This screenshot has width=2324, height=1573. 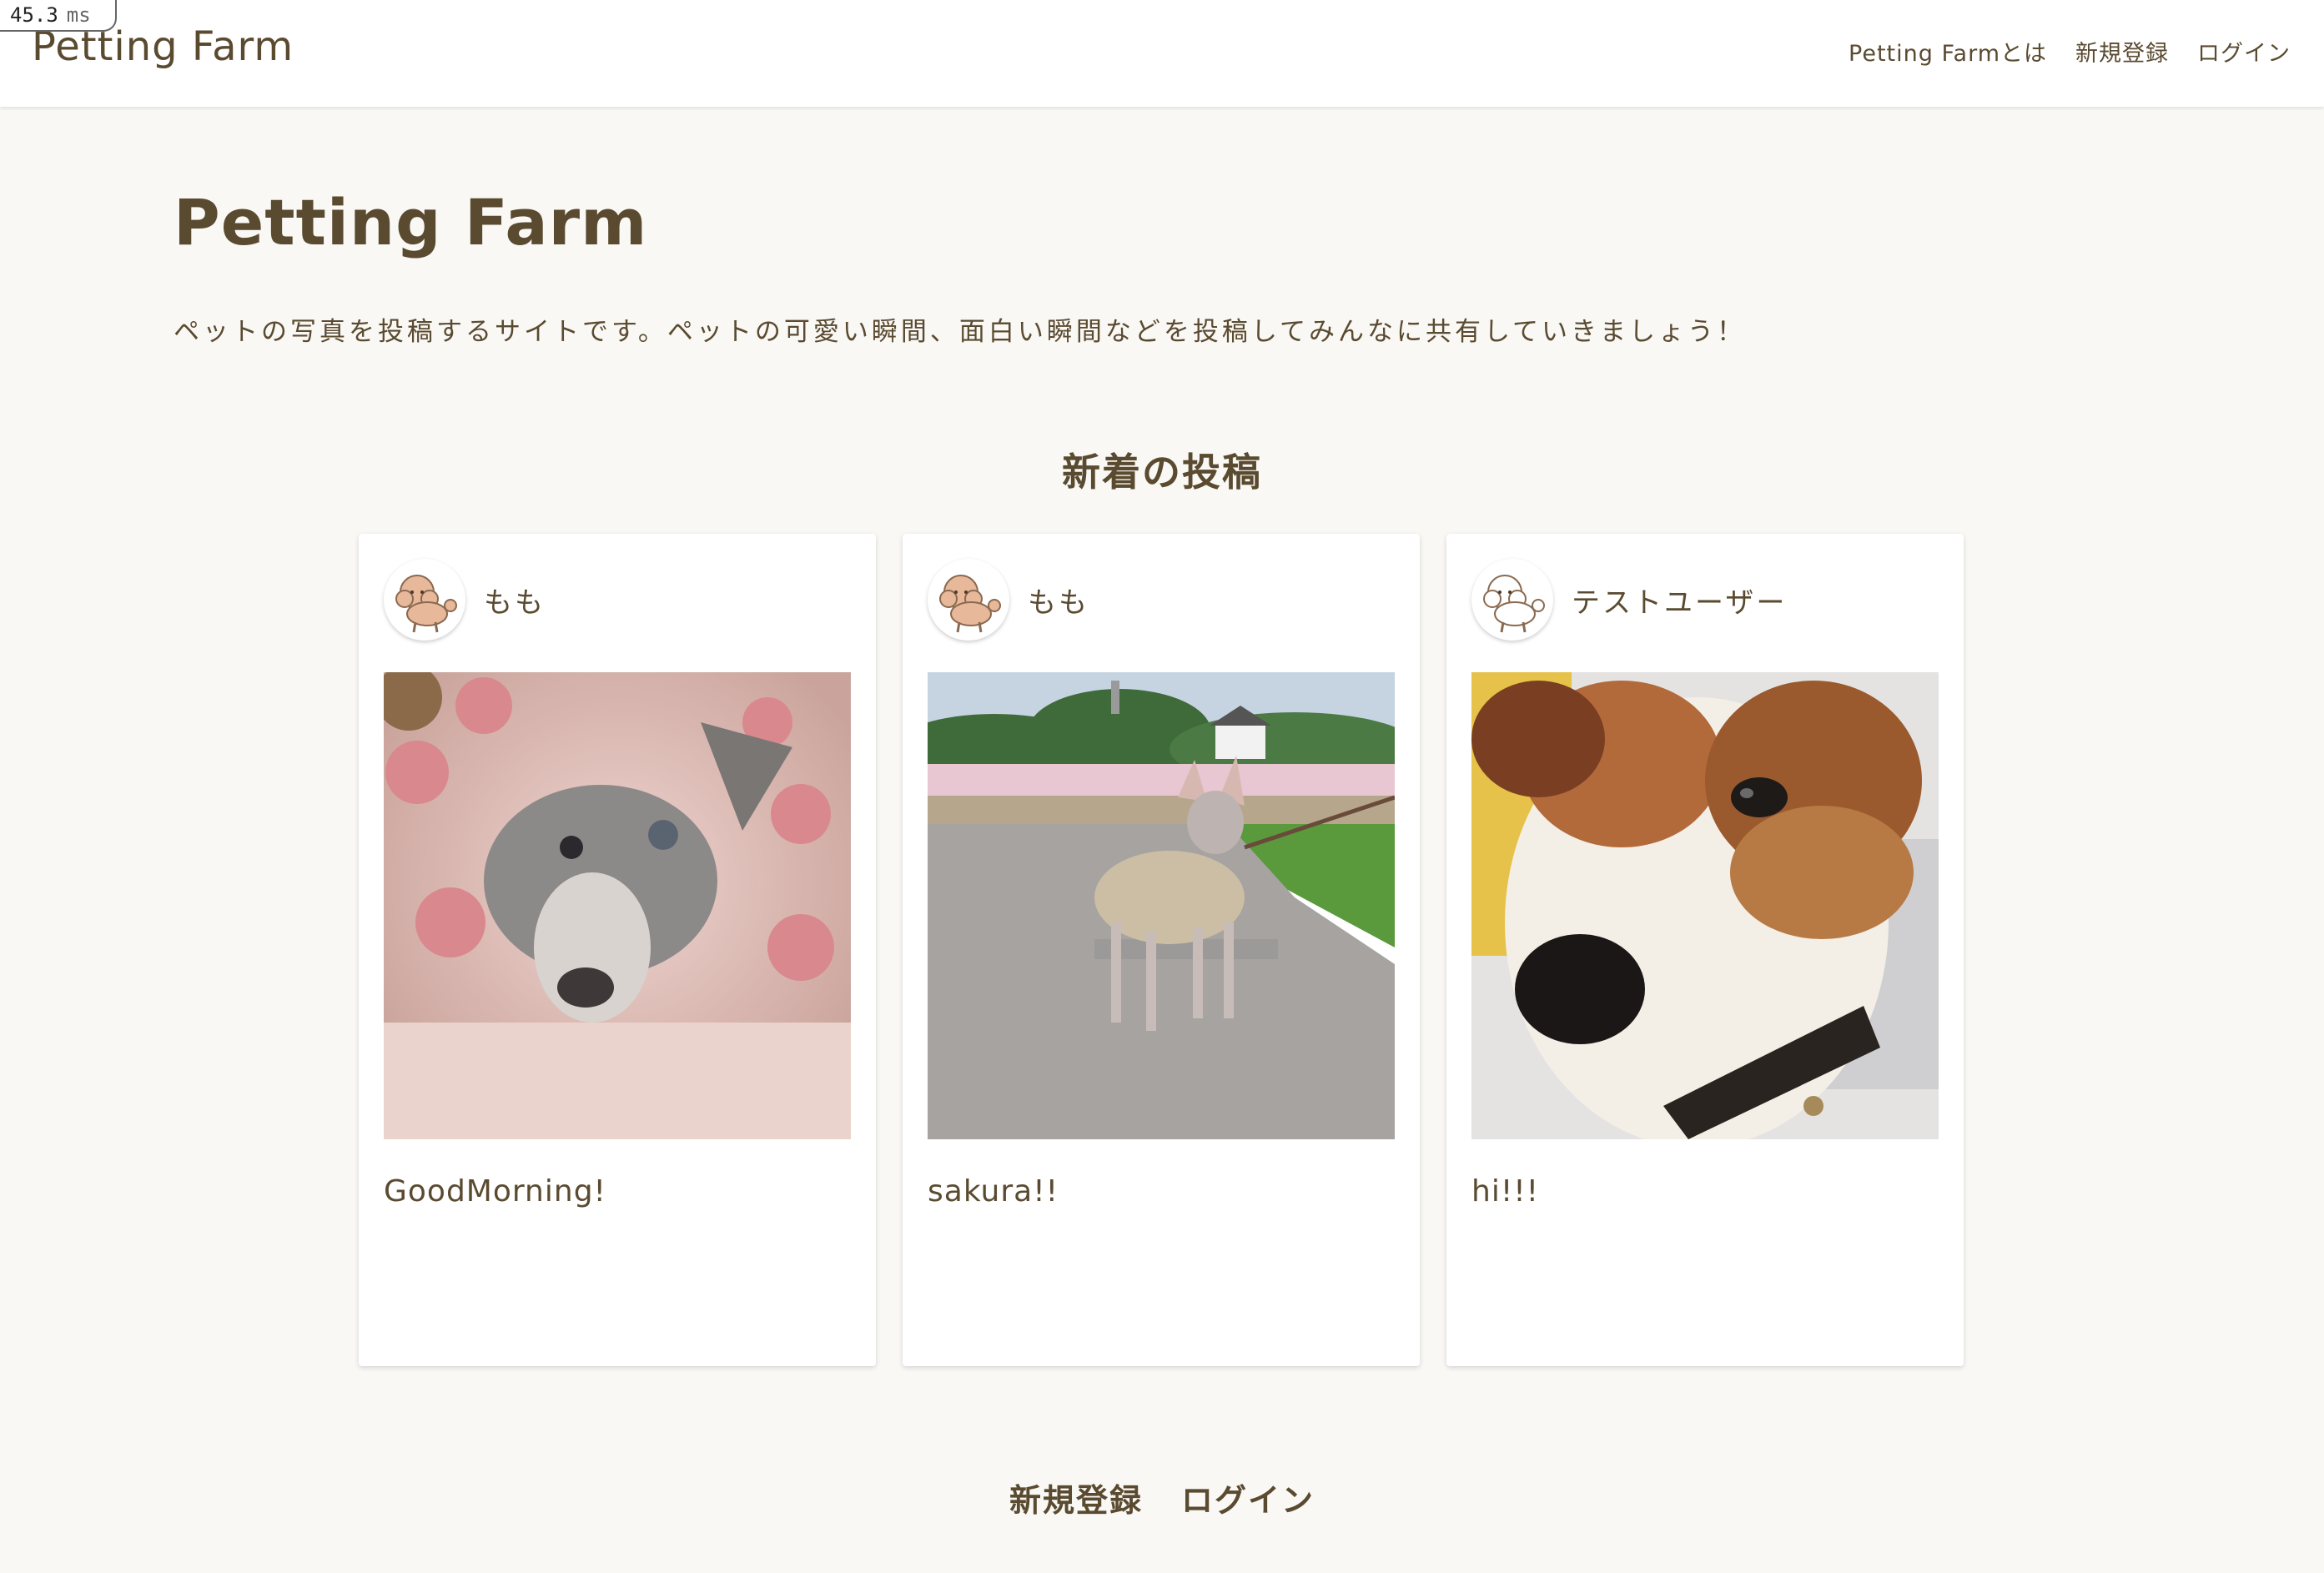 What do you see at coordinates (2070, 51) in the screenshot?
I see `nav-links: Petting Farmとは 新規登録 ログイン` at bounding box center [2070, 51].